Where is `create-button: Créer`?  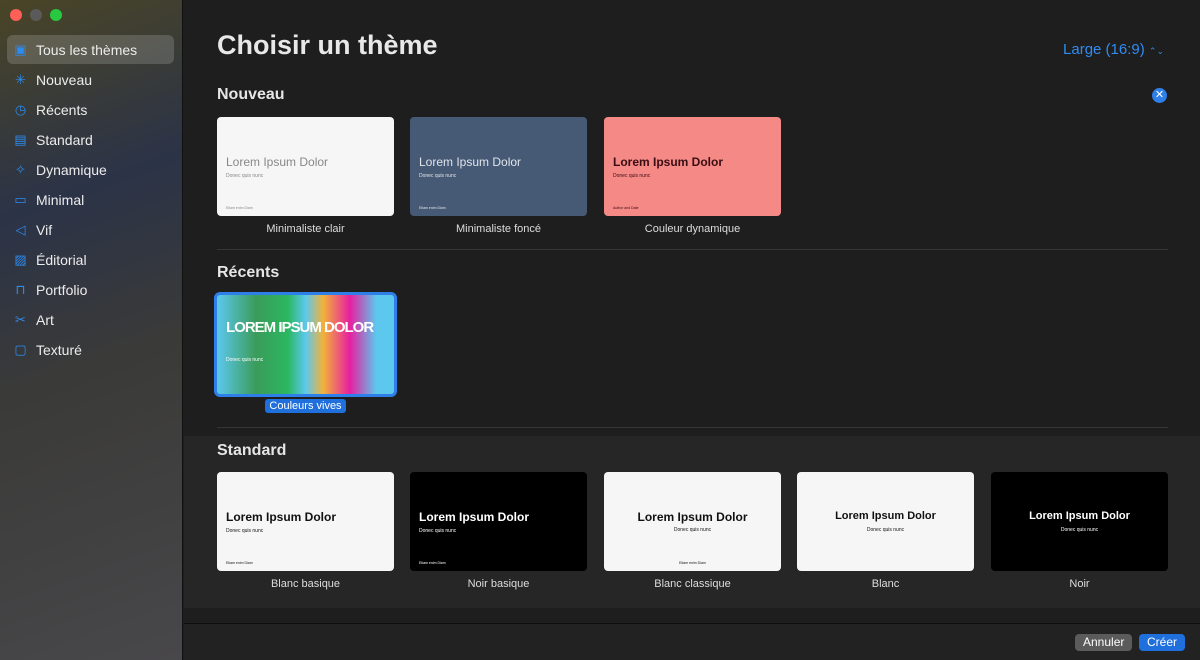
create-button: Créer is located at coordinates (1162, 642).